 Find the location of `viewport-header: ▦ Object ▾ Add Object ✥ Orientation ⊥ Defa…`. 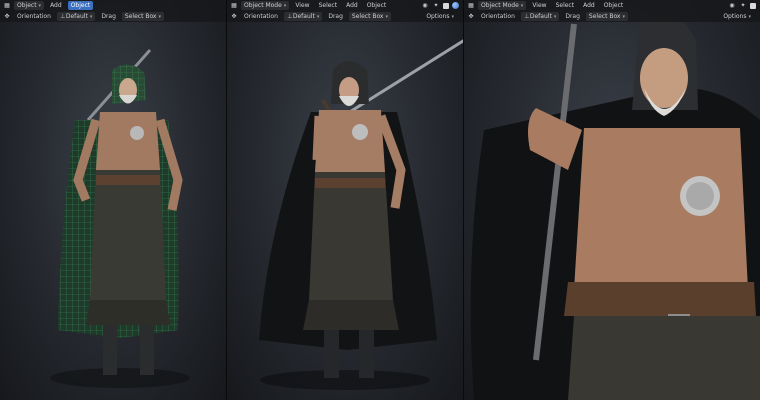

viewport-header: ▦ Object ▾ Add Object ✥ Orientation ⊥ Defa… is located at coordinates (113, 11).